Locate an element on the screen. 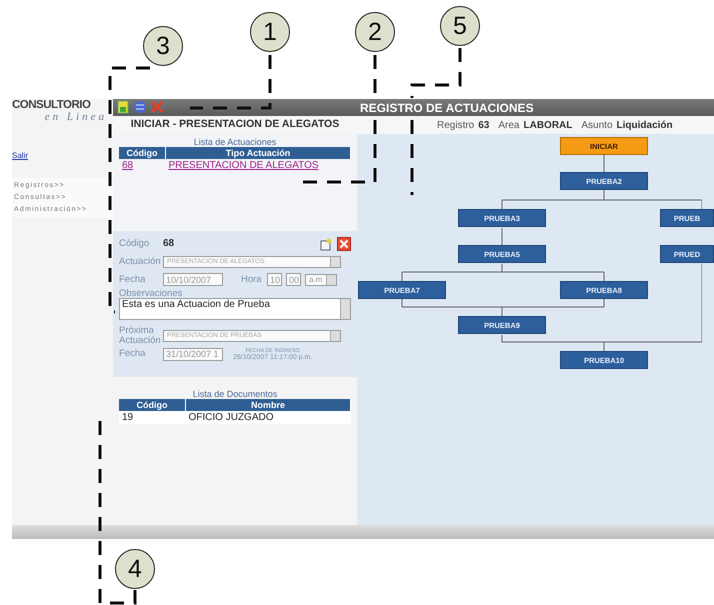 The image size is (714, 605). callout-number: 2 is located at coordinates (375, 32).